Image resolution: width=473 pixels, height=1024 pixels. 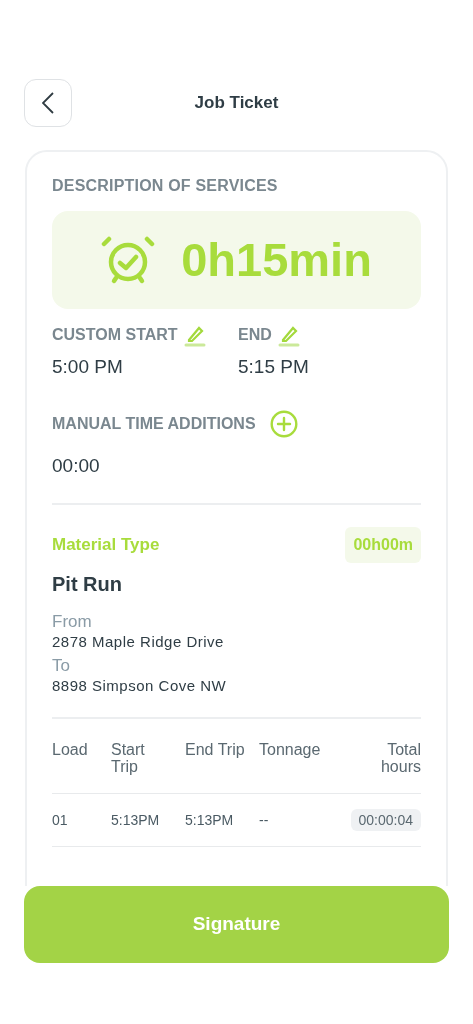 What do you see at coordinates (255, 335) in the screenshot?
I see `end-label: END` at bounding box center [255, 335].